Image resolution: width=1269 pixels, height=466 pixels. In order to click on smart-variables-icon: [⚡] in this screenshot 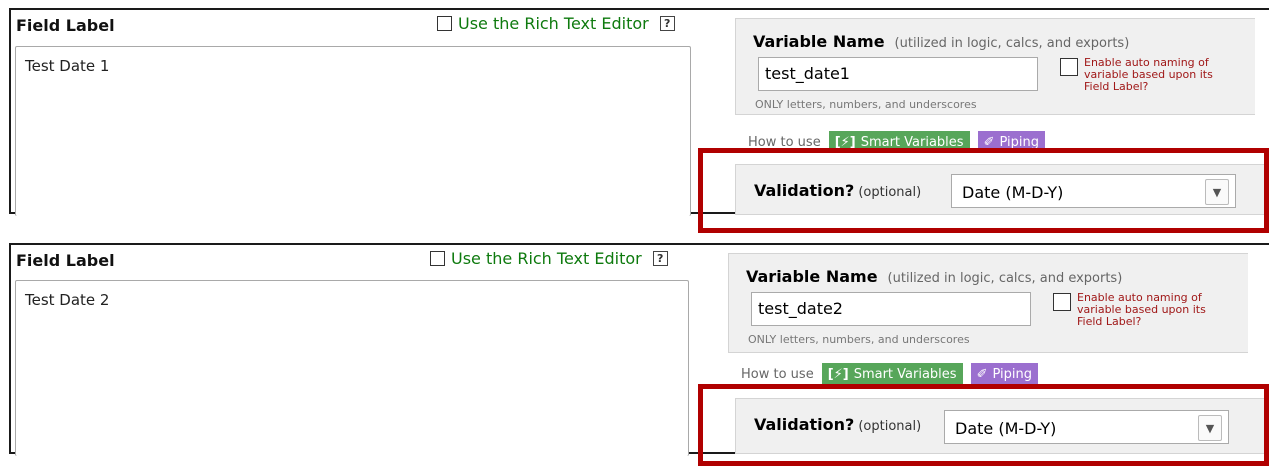, I will do `click(838, 374)`.